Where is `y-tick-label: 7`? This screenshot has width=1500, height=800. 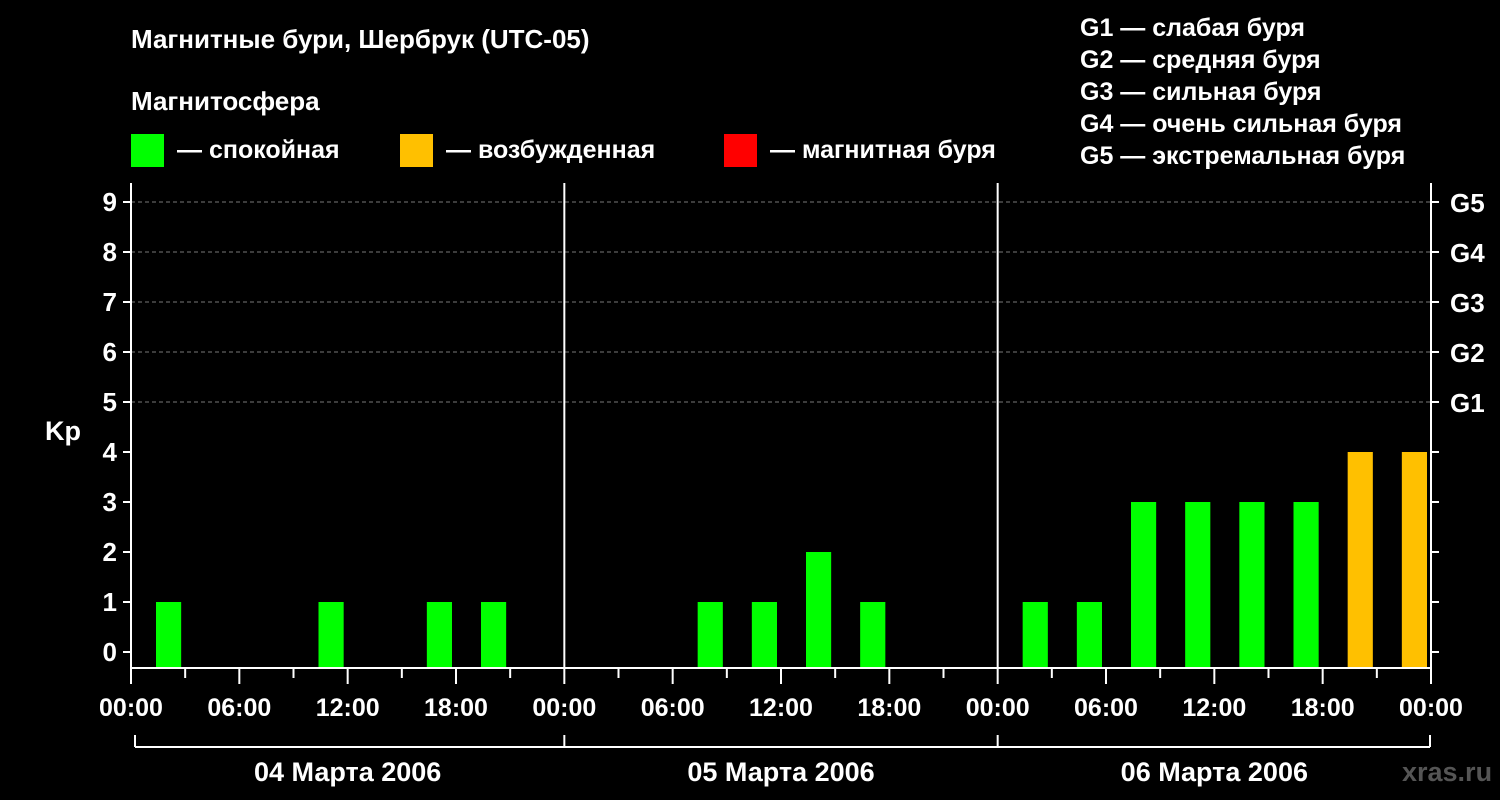 y-tick-label: 7 is located at coordinates (110, 302).